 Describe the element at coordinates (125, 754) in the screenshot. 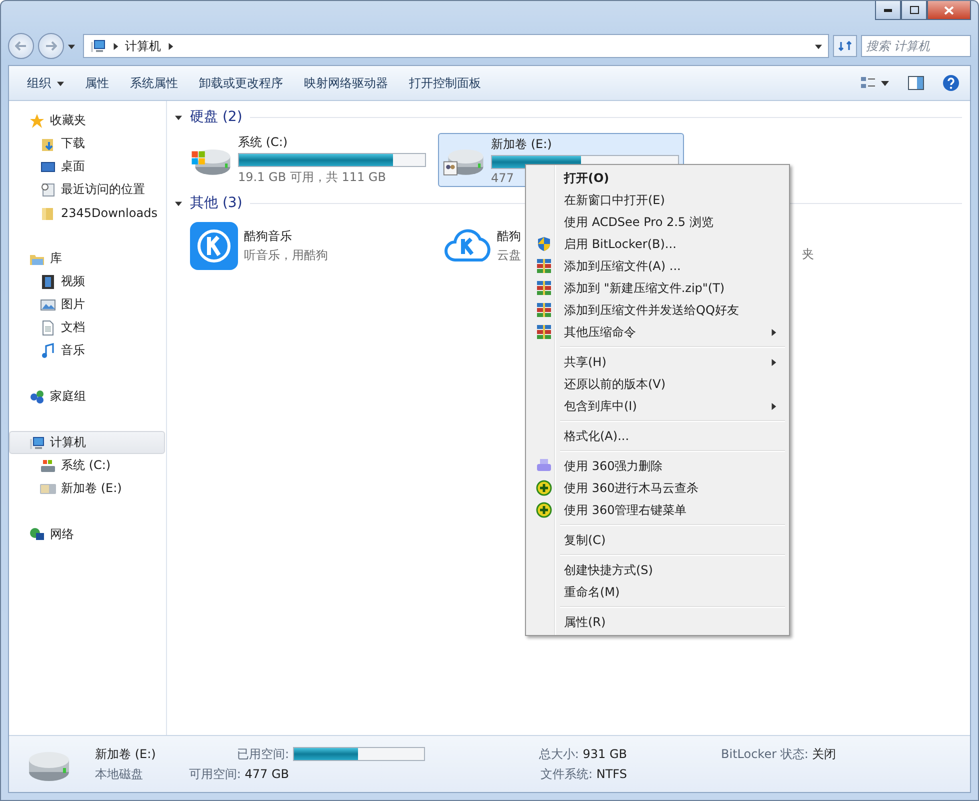

I see `drive-name: 新加卷 (E:)` at that location.